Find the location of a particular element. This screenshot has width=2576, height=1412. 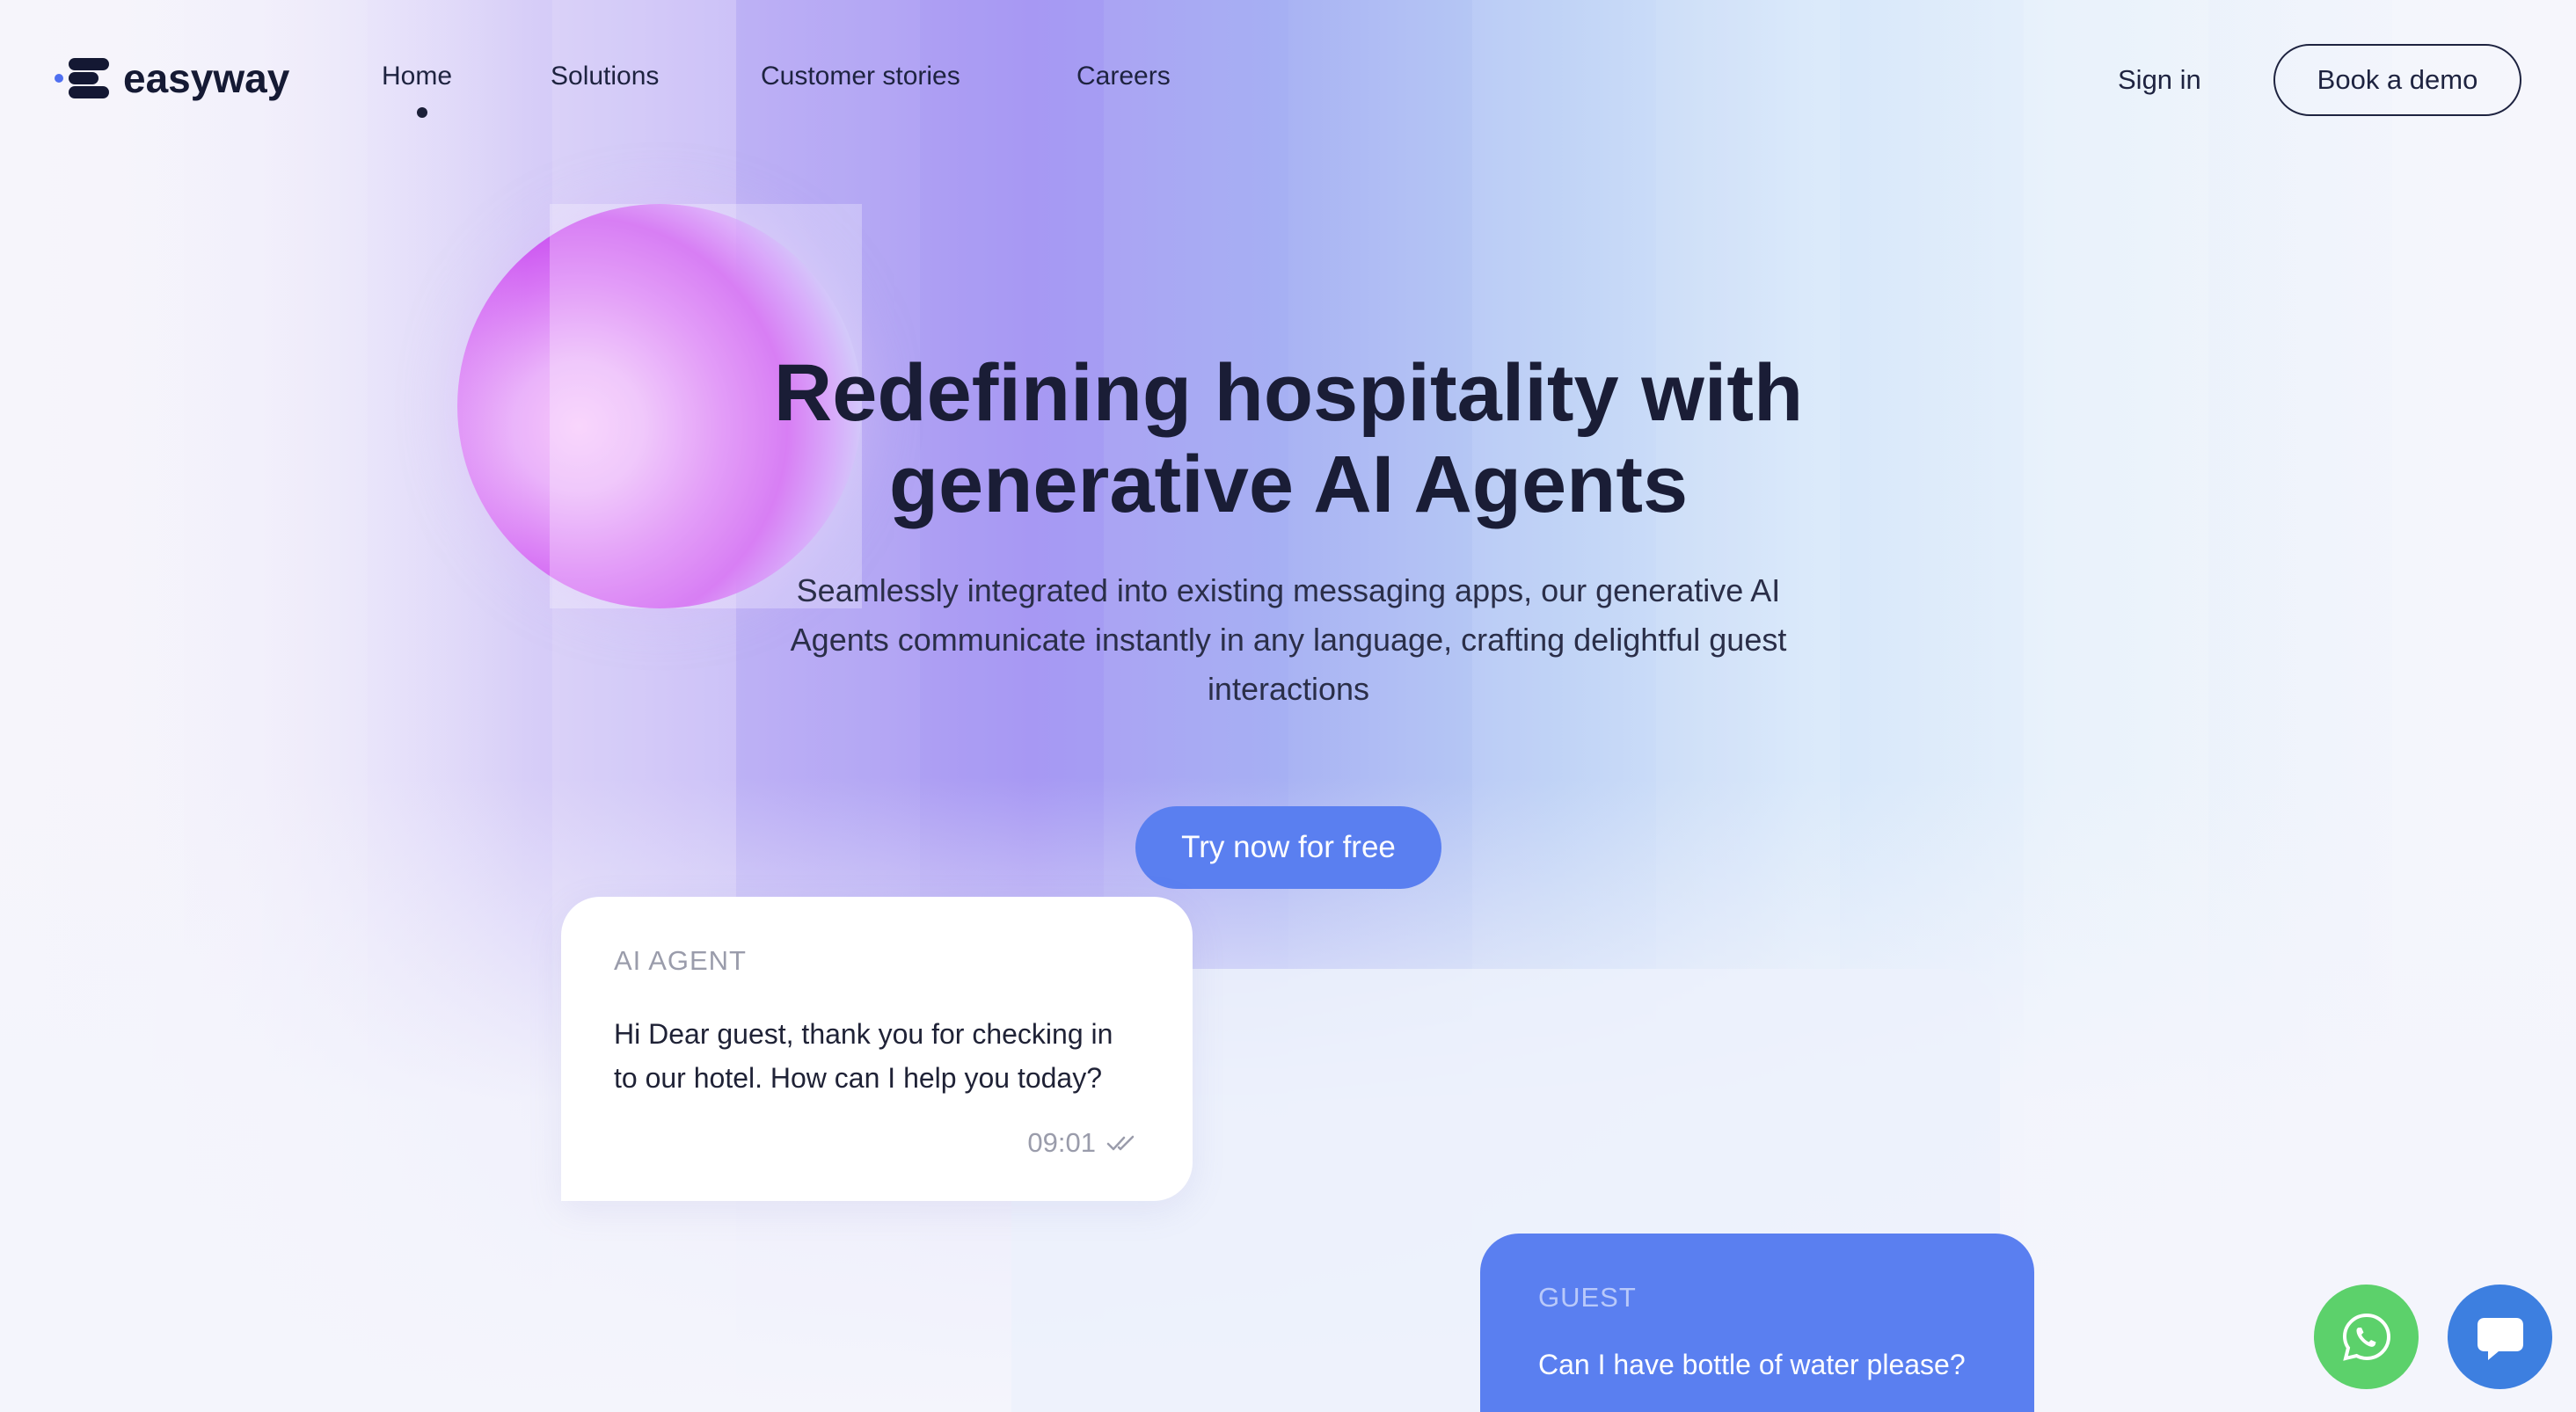

try-free-button: Try now for free is located at coordinates (1288, 847).